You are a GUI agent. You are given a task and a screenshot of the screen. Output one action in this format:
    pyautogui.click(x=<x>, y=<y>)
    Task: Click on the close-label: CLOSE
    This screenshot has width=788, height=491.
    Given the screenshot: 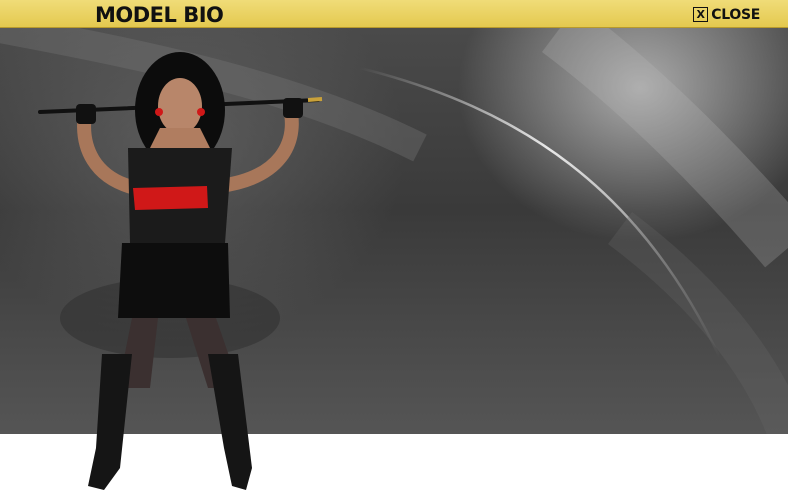 What is the action you would take?
    pyautogui.click(x=735, y=15)
    